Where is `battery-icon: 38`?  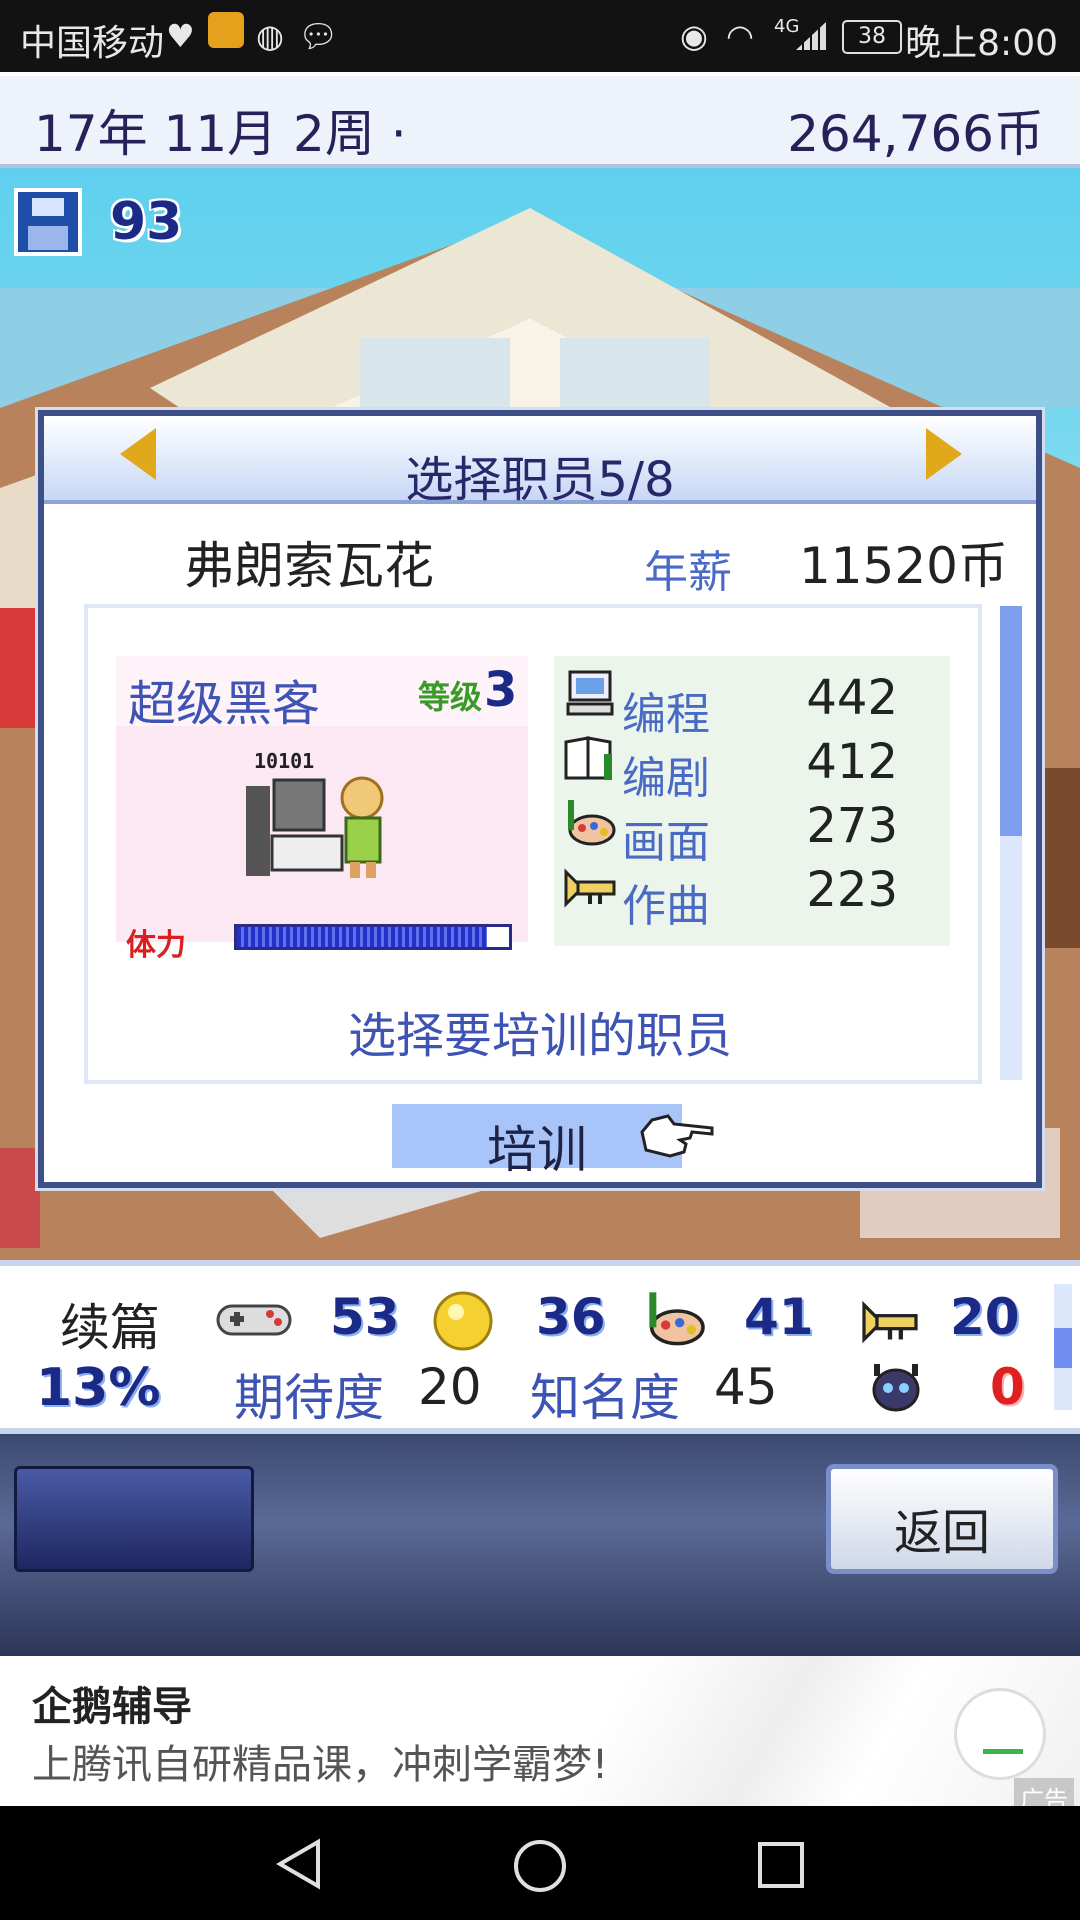
battery-icon: 38 is located at coordinates (872, 37).